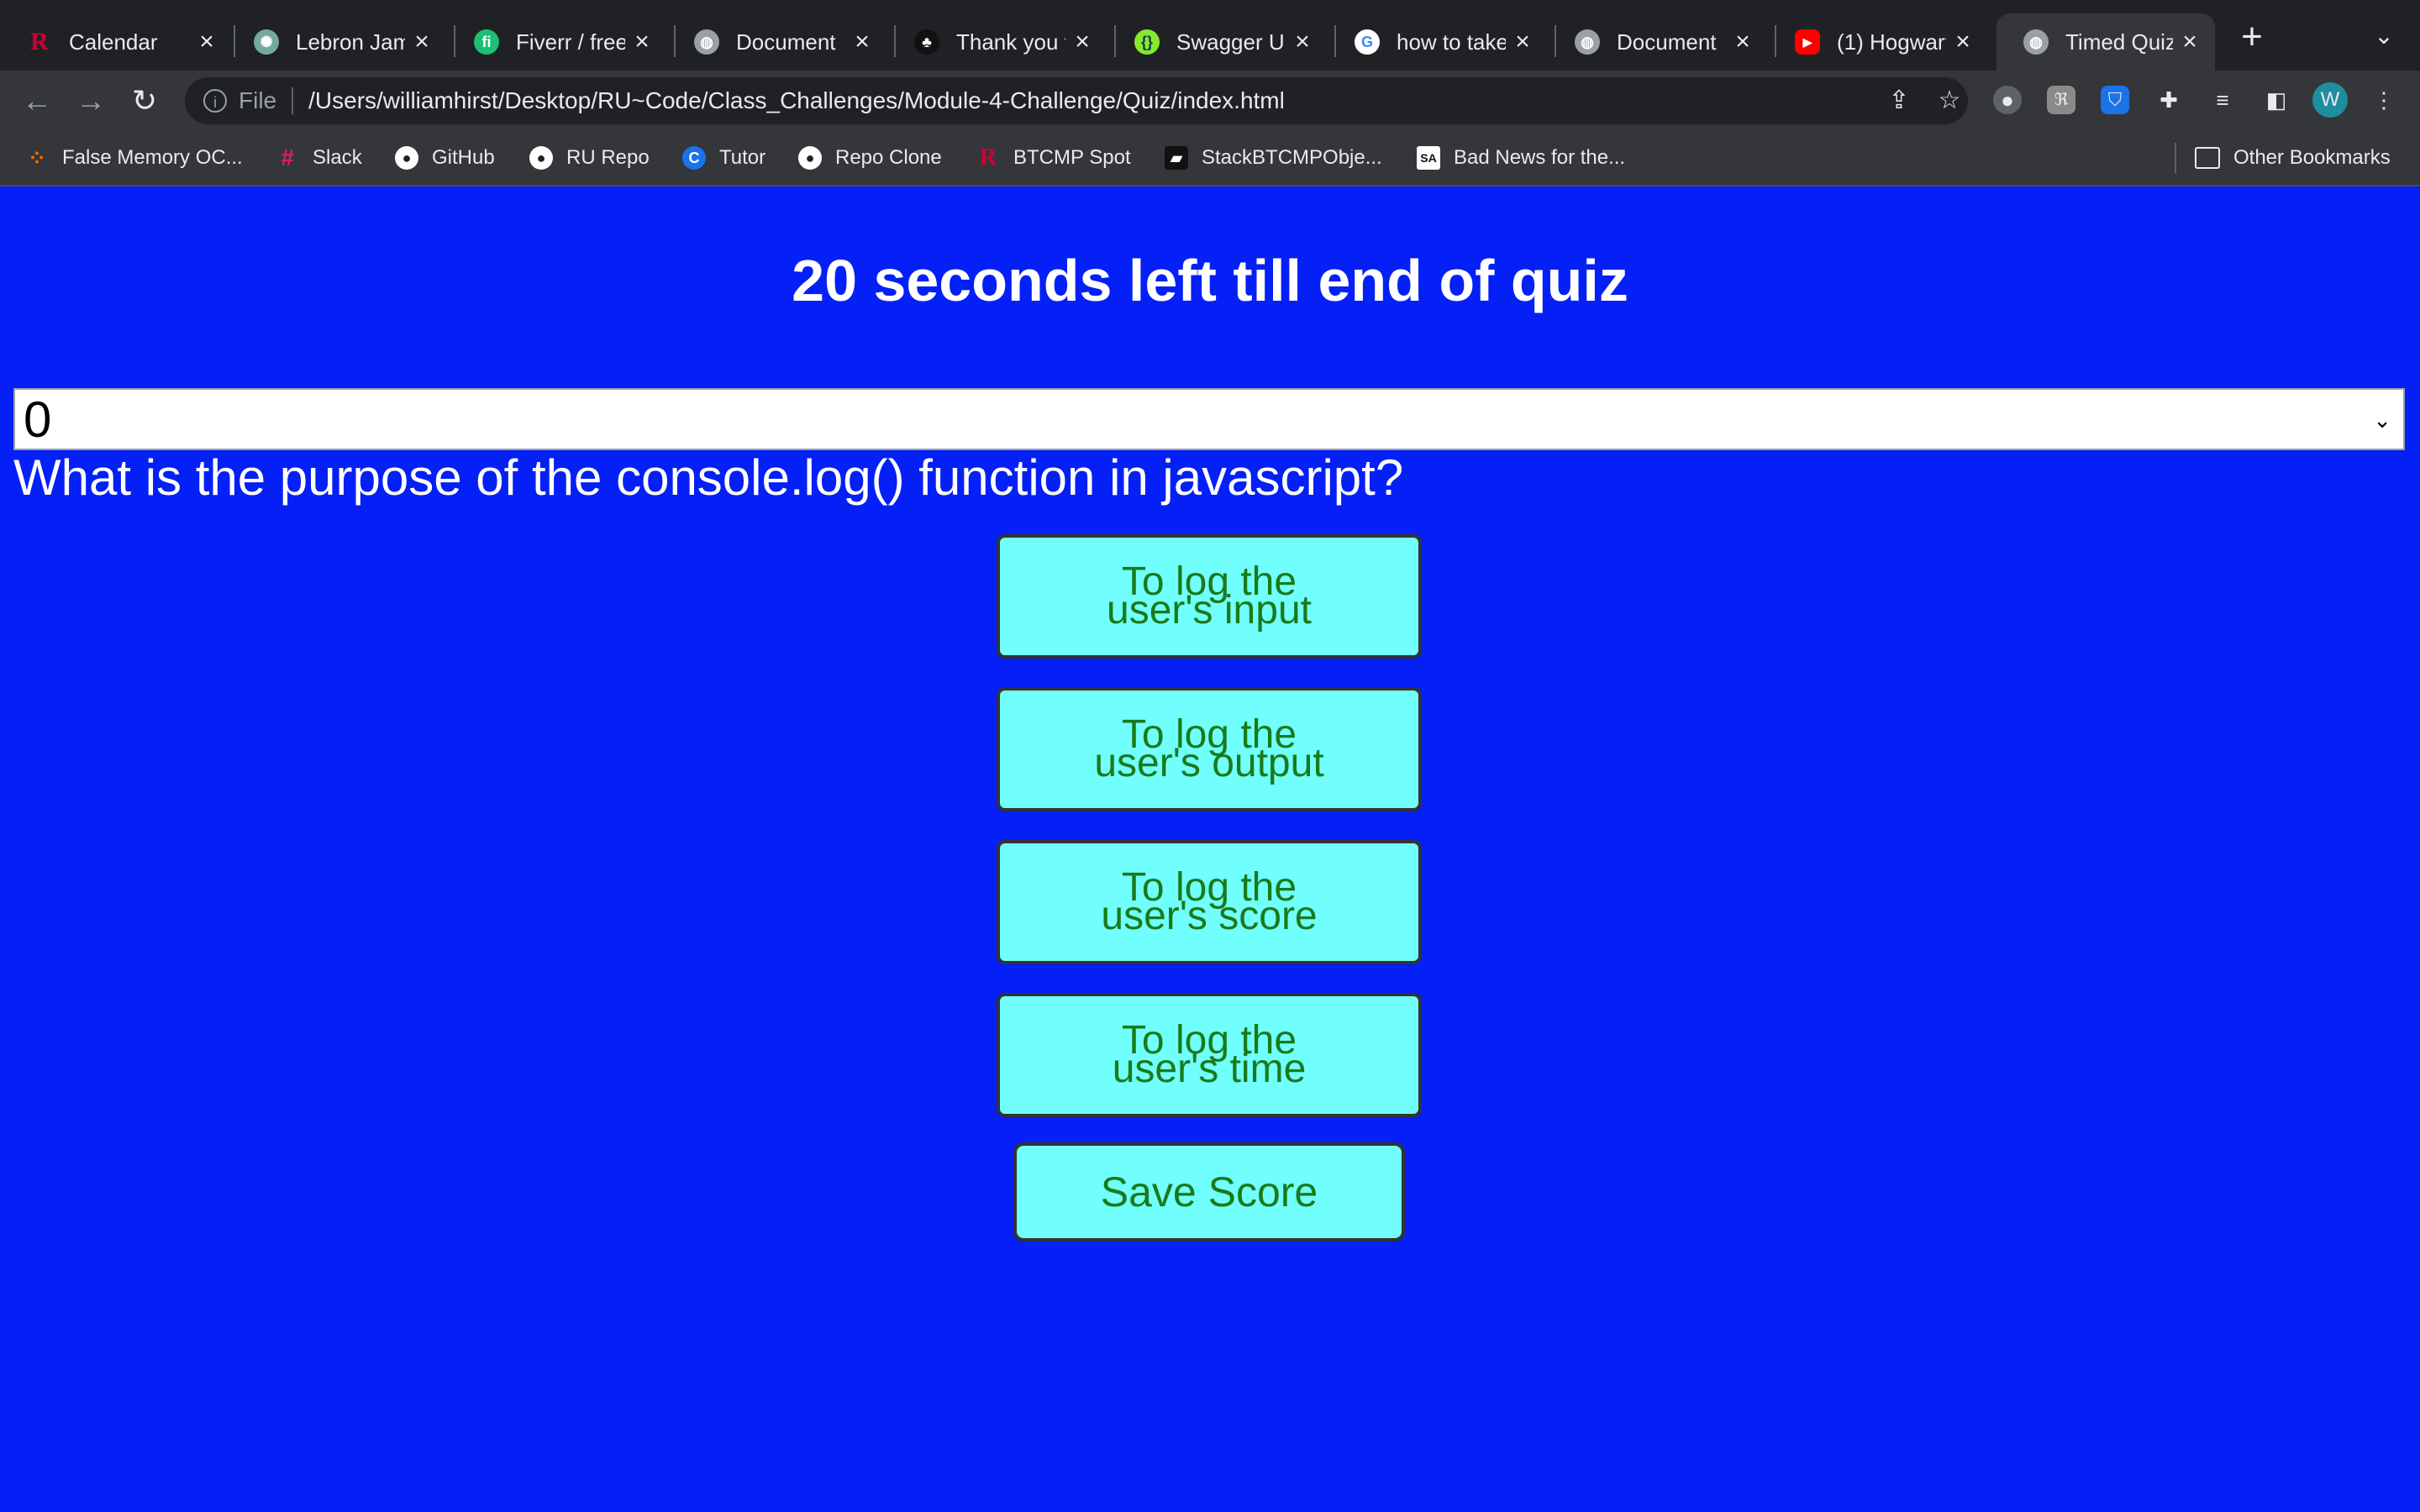 Image resolution: width=2420 pixels, height=1512 pixels. I want to click on tab-fiverr: fi Fiverr / free ×, so click(557, 42).